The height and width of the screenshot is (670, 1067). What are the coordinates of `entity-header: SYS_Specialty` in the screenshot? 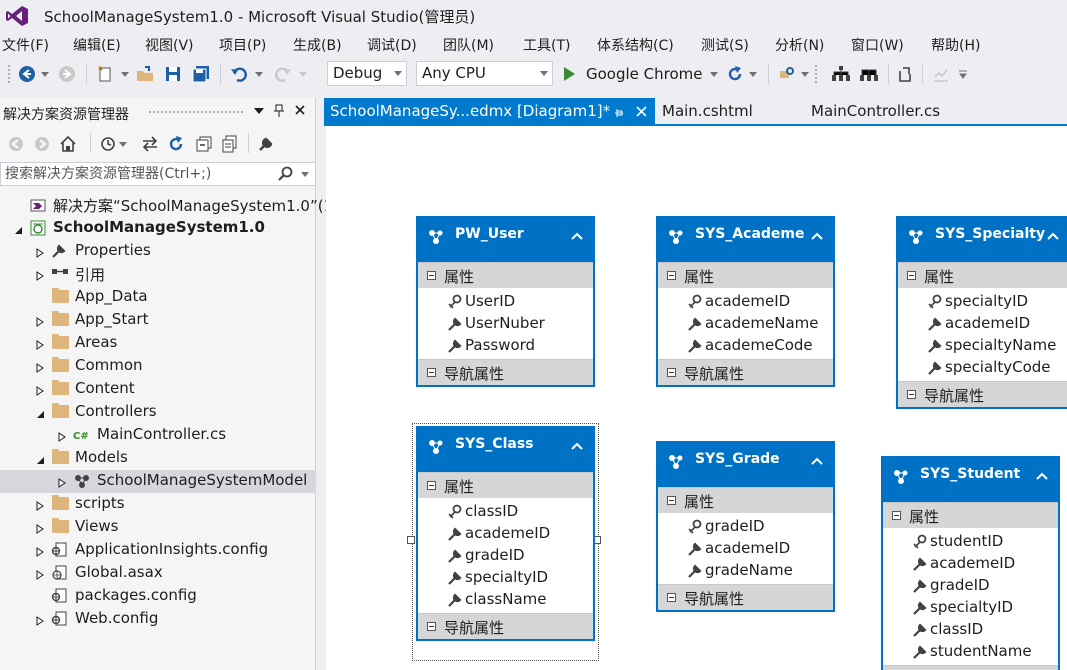 It's located at (982, 240).